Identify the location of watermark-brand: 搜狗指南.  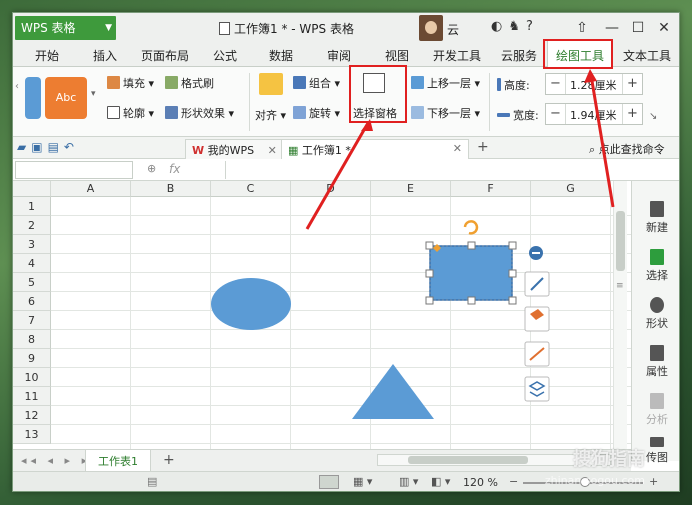
(609, 459).